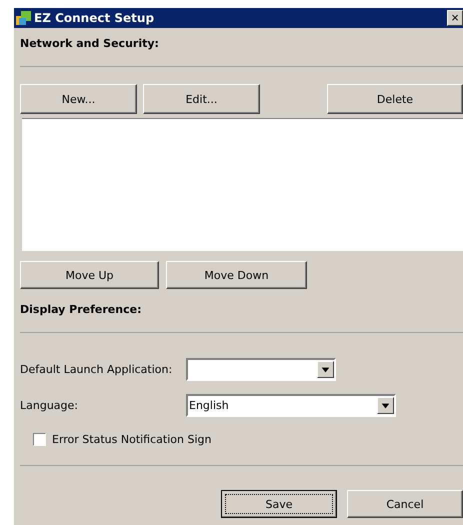 Image resolution: width=463 pixels, height=525 pixels. I want to click on application-dropdown, so click(261, 369).